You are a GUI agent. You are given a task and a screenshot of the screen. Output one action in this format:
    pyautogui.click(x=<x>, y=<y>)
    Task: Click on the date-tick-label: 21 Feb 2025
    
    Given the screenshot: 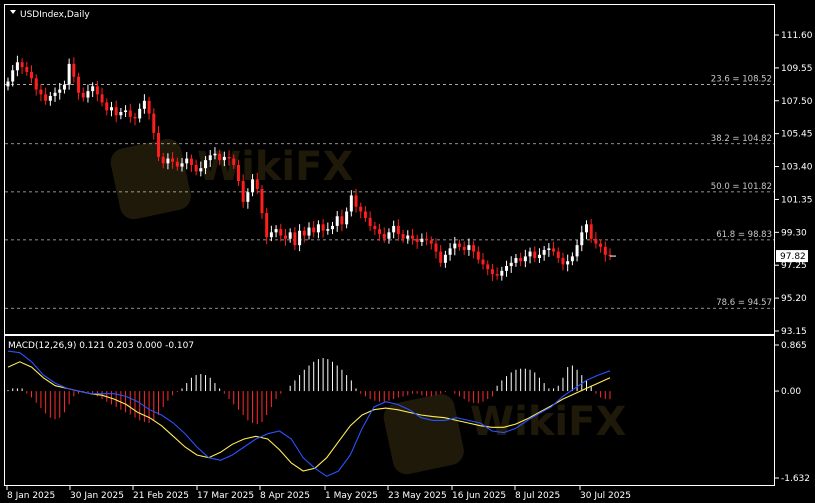 What is the action you would take?
    pyautogui.click(x=161, y=496)
    